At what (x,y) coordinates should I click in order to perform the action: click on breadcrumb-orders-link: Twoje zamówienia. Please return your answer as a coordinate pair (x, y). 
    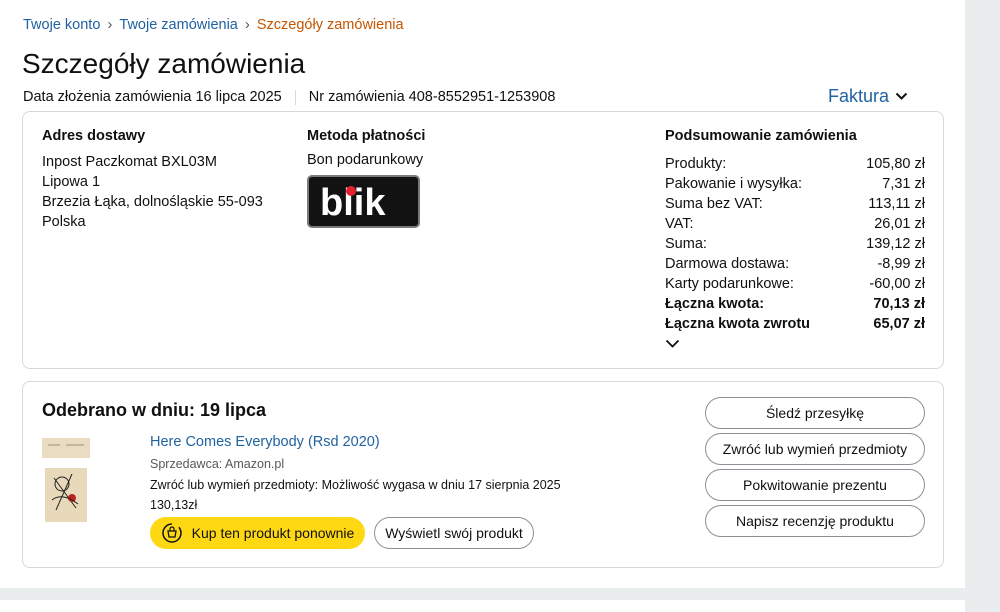
    Looking at the image, I should click on (178, 25).